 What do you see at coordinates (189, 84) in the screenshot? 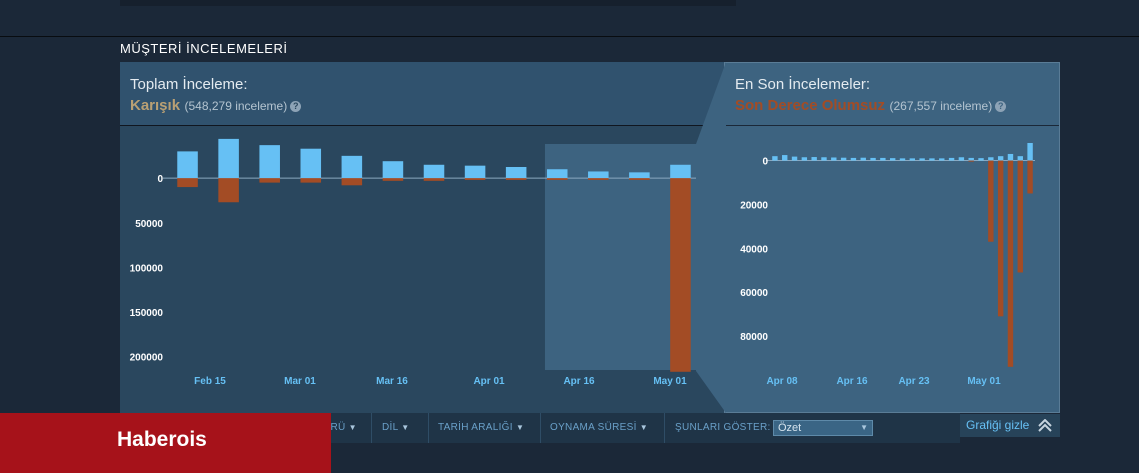
I see `all-reviews-label: Toplam İnceleme:` at bounding box center [189, 84].